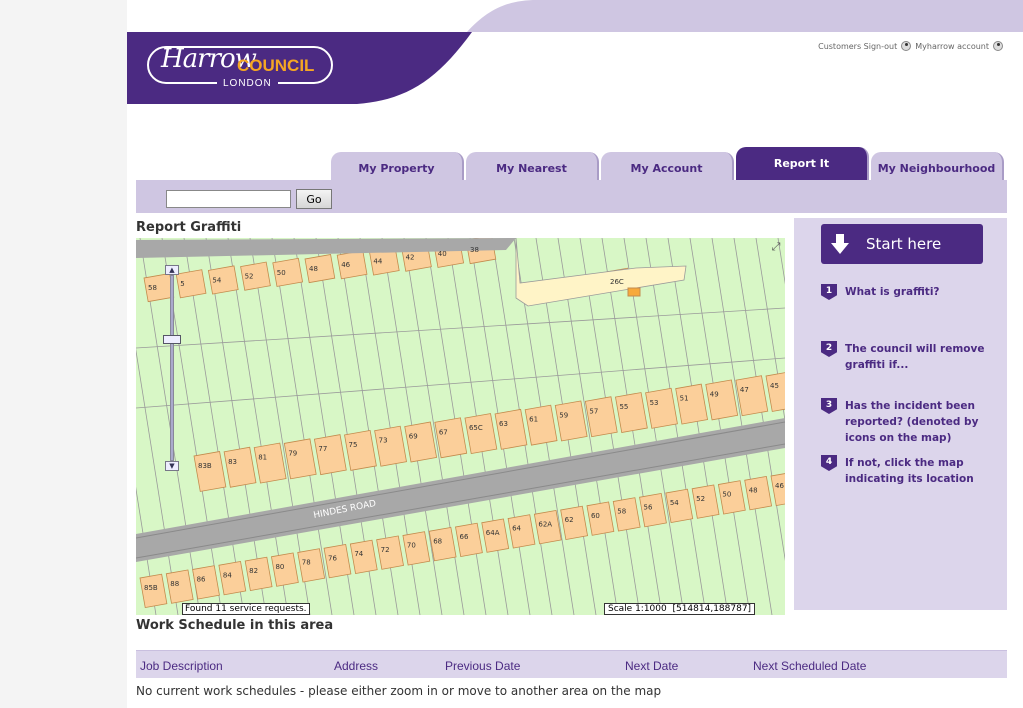 This screenshot has height=708, width=1023. What do you see at coordinates (726, 495) in the screenshot?
I see `house-number-label: 50` at bounding box center [726, 495].